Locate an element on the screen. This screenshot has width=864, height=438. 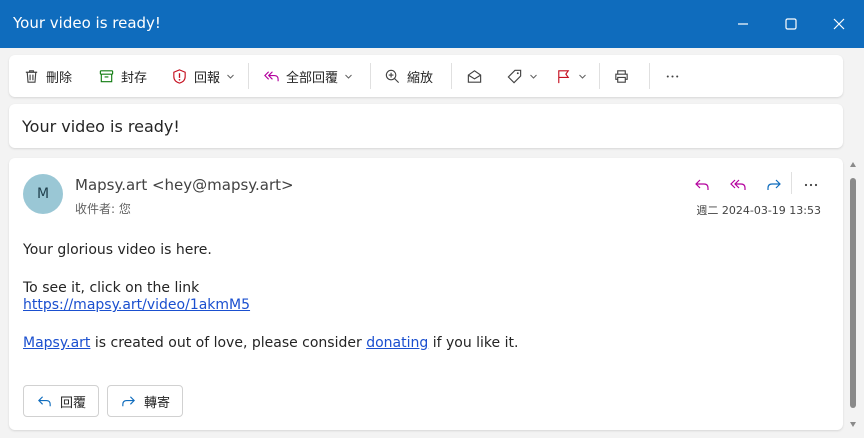
subject-bar: Your video is ready! is located at coordinates (426, 126).